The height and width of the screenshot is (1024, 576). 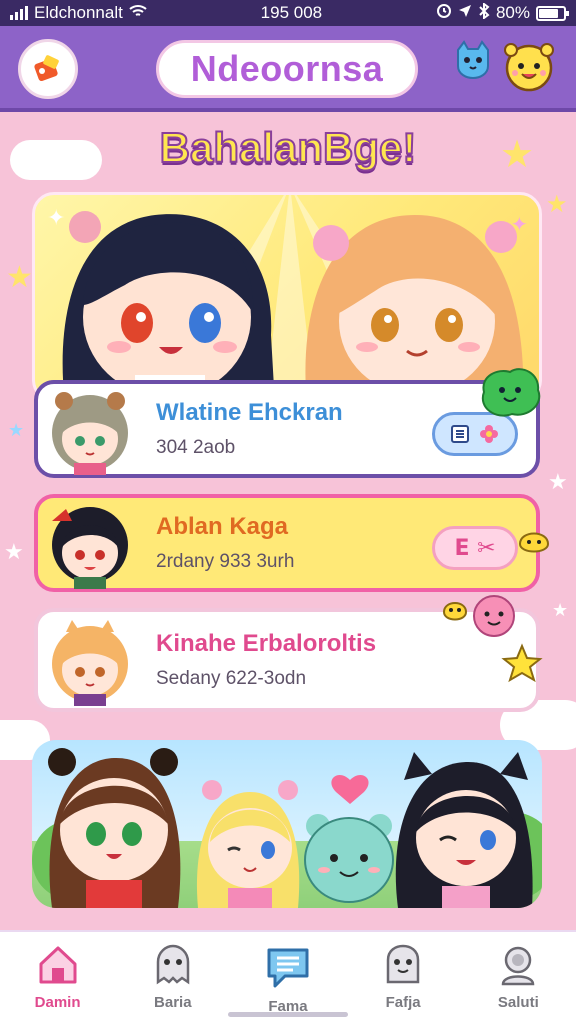 I want to click on edit-button: E ✂, so click(x=475, y=548).